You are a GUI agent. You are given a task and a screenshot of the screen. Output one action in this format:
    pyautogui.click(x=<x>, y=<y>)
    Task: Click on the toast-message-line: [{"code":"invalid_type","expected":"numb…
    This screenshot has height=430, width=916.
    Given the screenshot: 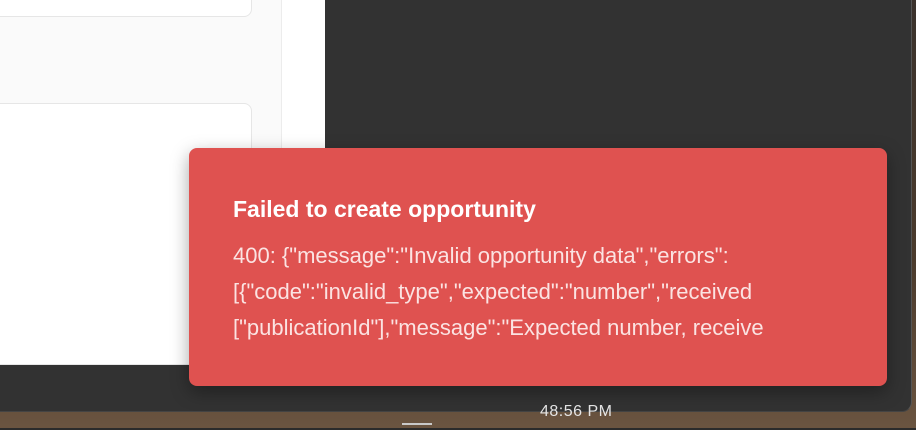 What is the action you would take?
    pyautogui.click(x=493, y=291)
    